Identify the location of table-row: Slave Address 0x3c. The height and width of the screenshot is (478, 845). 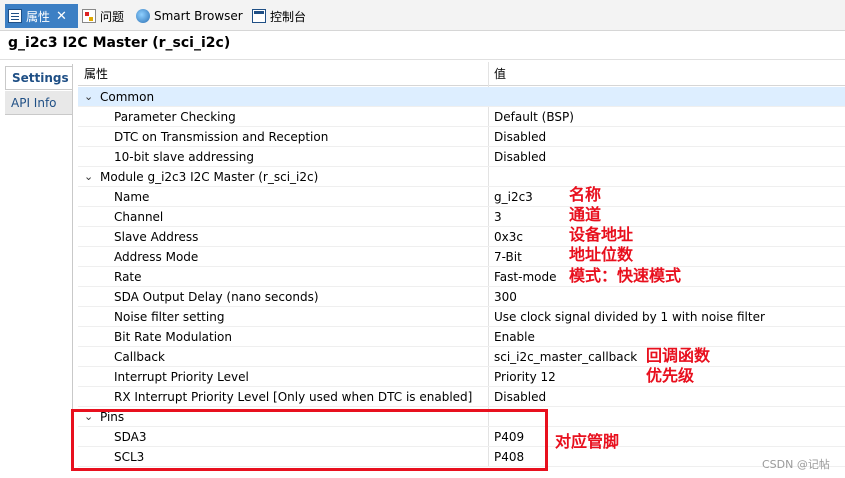
(461, 237).